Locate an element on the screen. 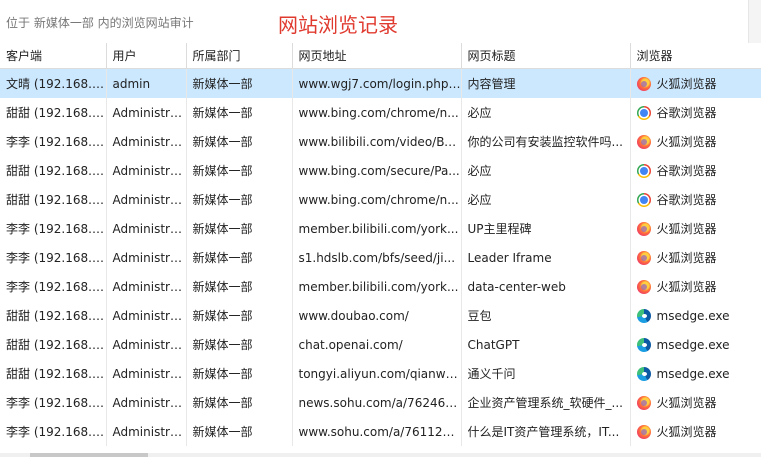  cell-page-title: UP主里程碑 is located at coordinates (546, 228).